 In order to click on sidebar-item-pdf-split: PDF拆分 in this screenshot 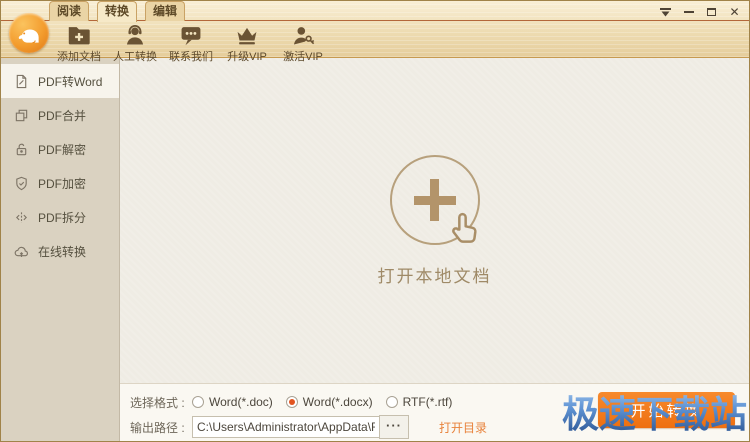, I will do `click(60, 217)`.